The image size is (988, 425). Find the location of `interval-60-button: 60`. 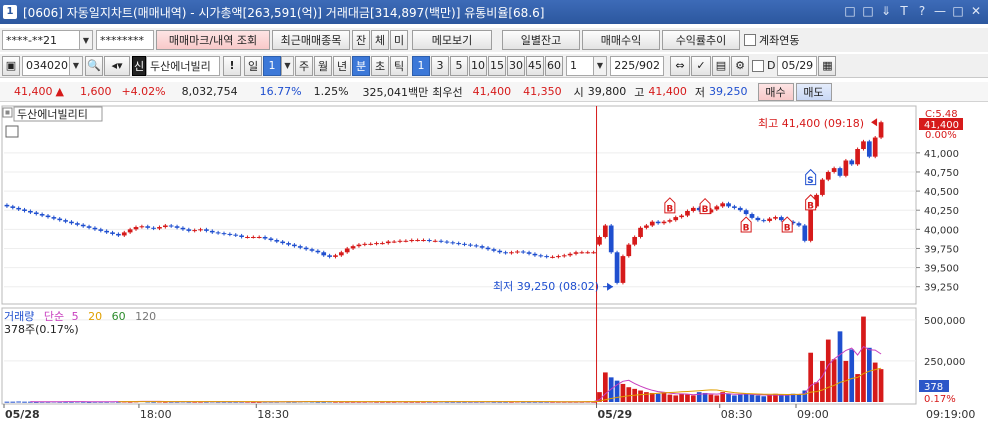

interval-60-button: 60 is located at coordinates (554, 65).